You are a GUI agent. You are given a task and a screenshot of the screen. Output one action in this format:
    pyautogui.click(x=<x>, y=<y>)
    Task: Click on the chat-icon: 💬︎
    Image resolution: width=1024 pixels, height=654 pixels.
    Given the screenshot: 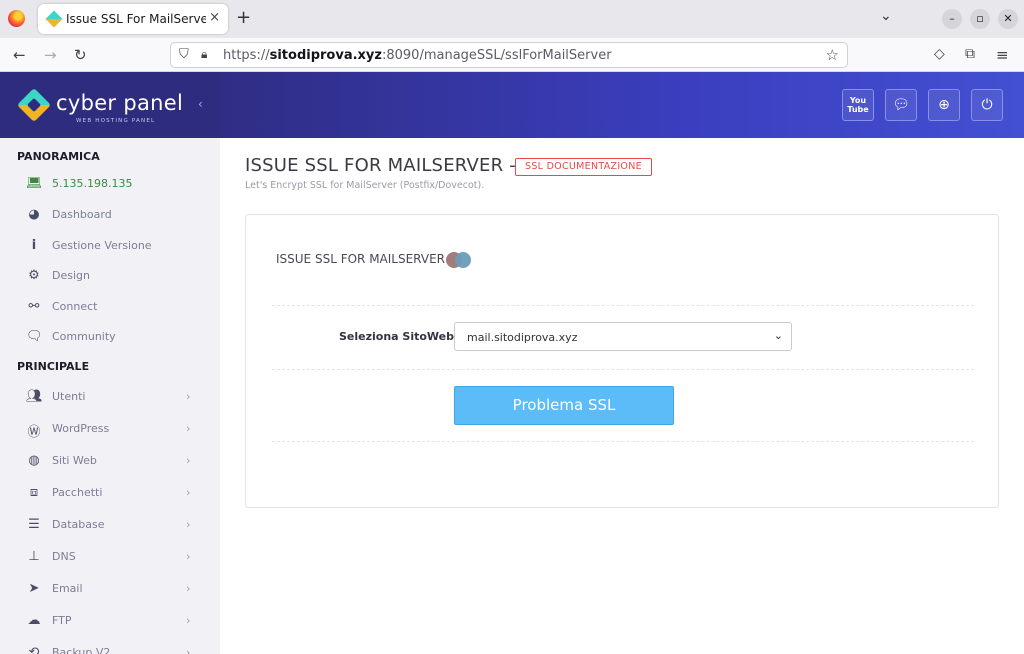 What is the action you would take?
    pyautogui.click(x=901, y=105)
    